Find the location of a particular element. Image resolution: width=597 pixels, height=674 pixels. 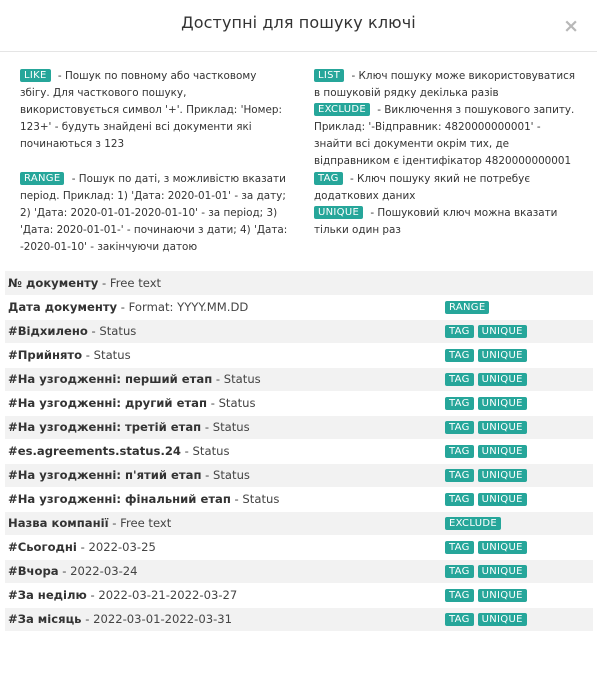

key-cell: #На узгодженні: фінальний етап - Status is located at coordinates (223, 499).